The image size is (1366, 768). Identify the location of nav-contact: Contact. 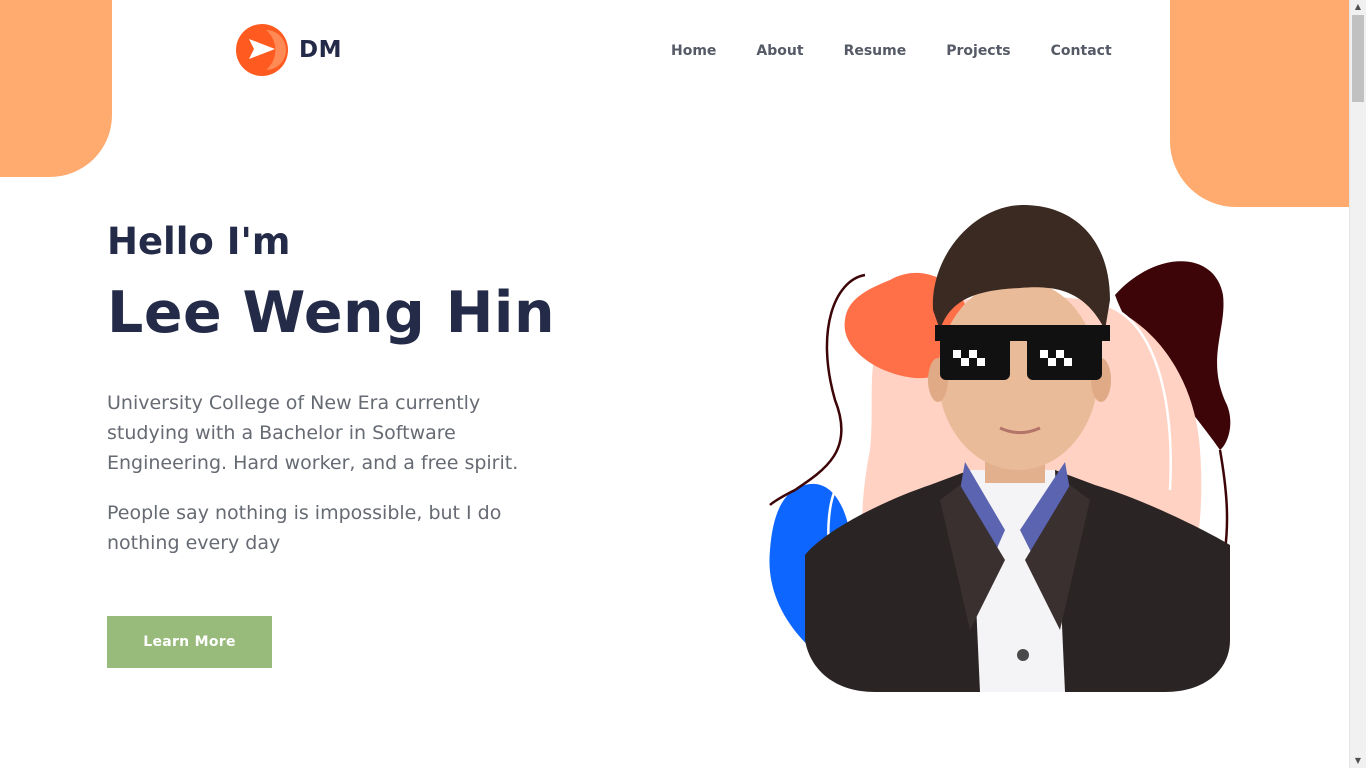
(1081, 51).